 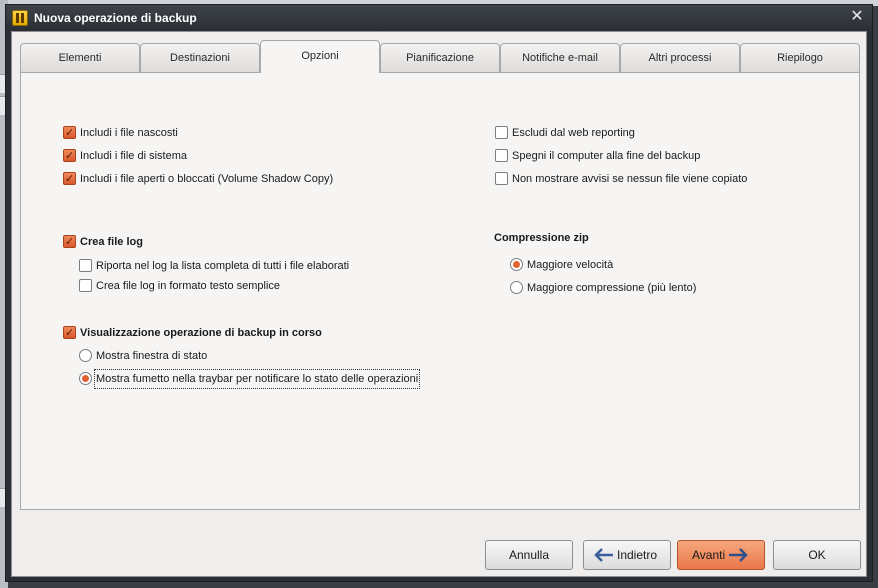 I want to click on tab-elementi: Elementi, so click(x=80, y=57).